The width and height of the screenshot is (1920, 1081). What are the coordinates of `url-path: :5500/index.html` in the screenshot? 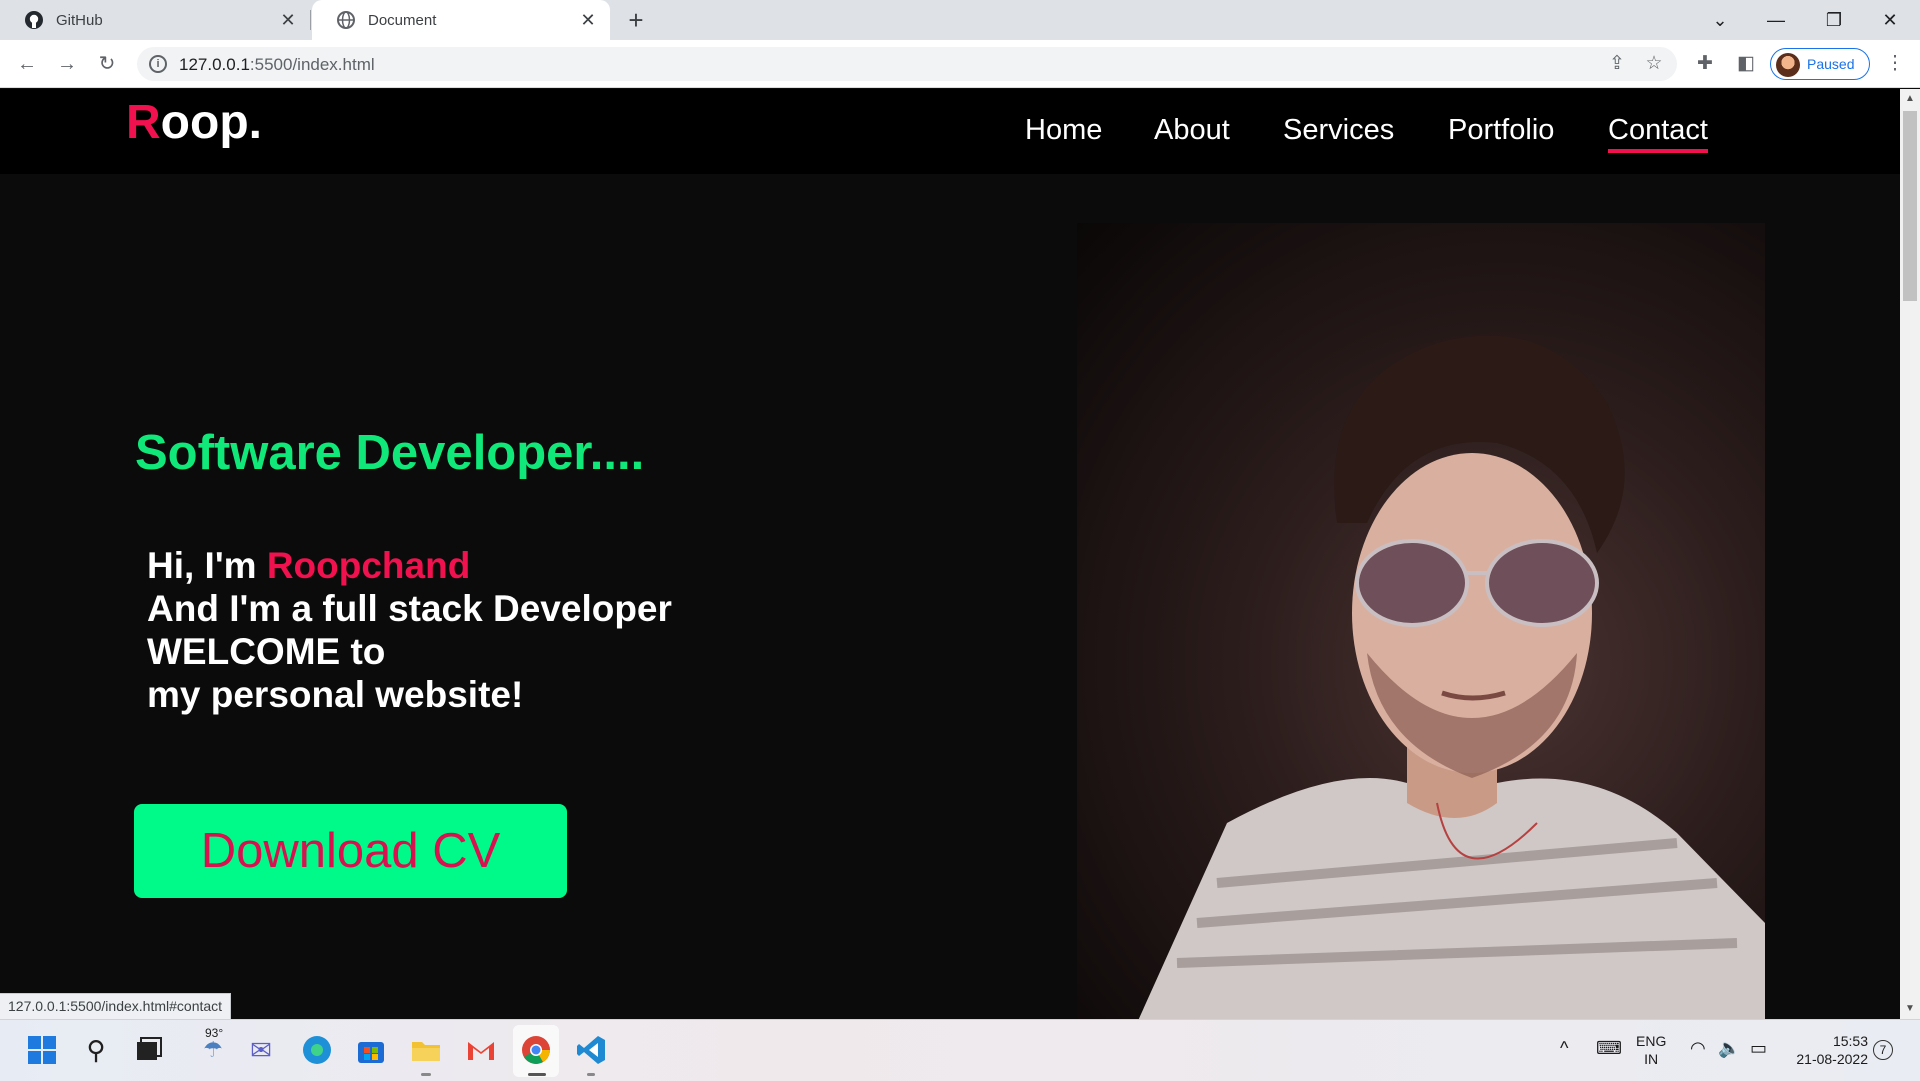 It's located at (312, 64).